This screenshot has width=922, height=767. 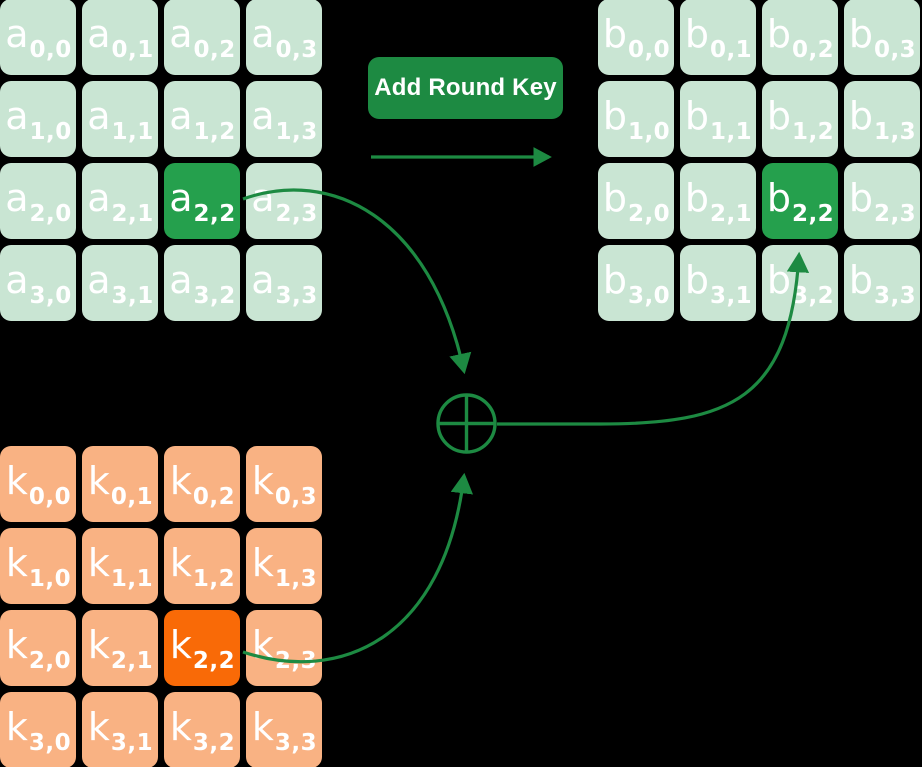 What do you see at coordinates (800, 119) in the screenshot?
I see `cell-b-1-2: b1,2` at bounding box center [800, 119].